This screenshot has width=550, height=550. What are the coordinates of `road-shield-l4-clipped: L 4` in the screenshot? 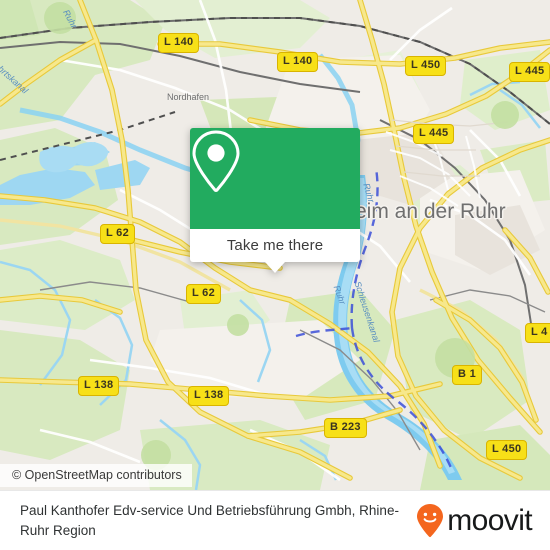 It's located at (537, 333).